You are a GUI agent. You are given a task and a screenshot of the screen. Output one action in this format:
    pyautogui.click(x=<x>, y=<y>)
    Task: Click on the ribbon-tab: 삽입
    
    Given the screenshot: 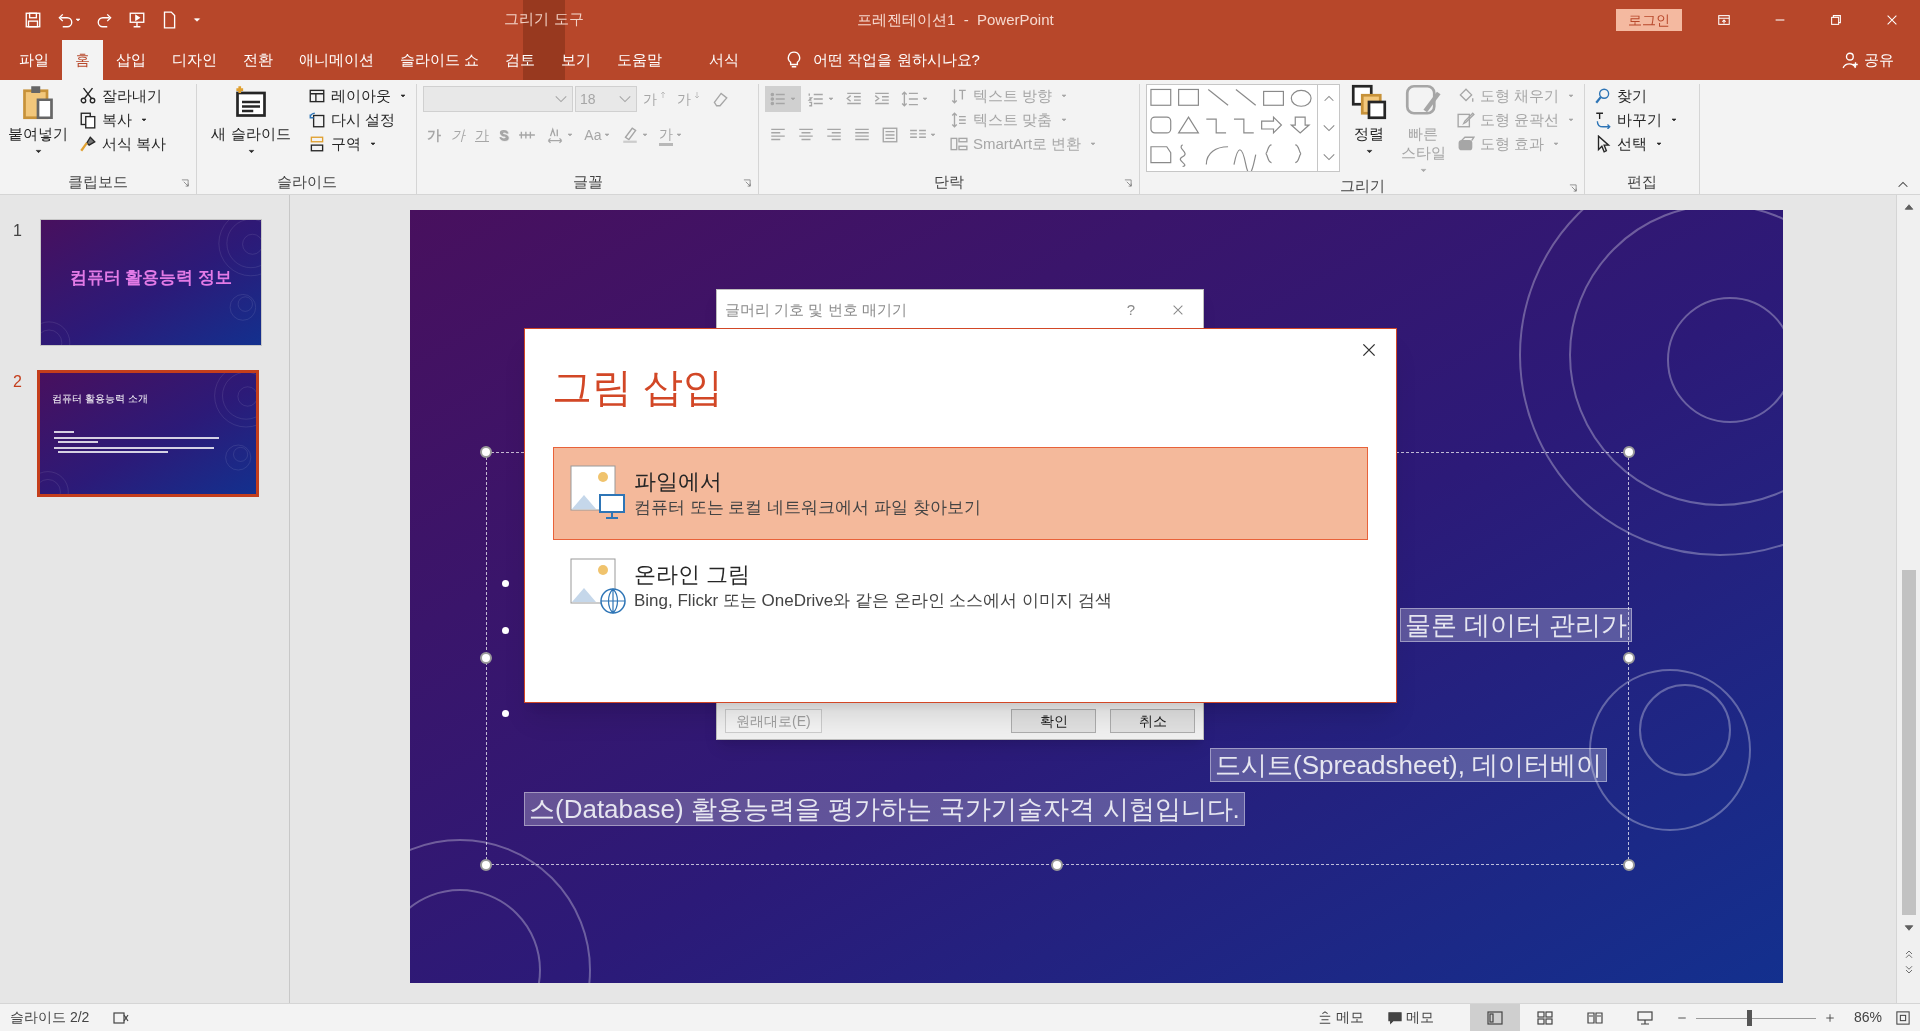 What is the action you would take?
    pyautogui.click(x=131, y=60)
    